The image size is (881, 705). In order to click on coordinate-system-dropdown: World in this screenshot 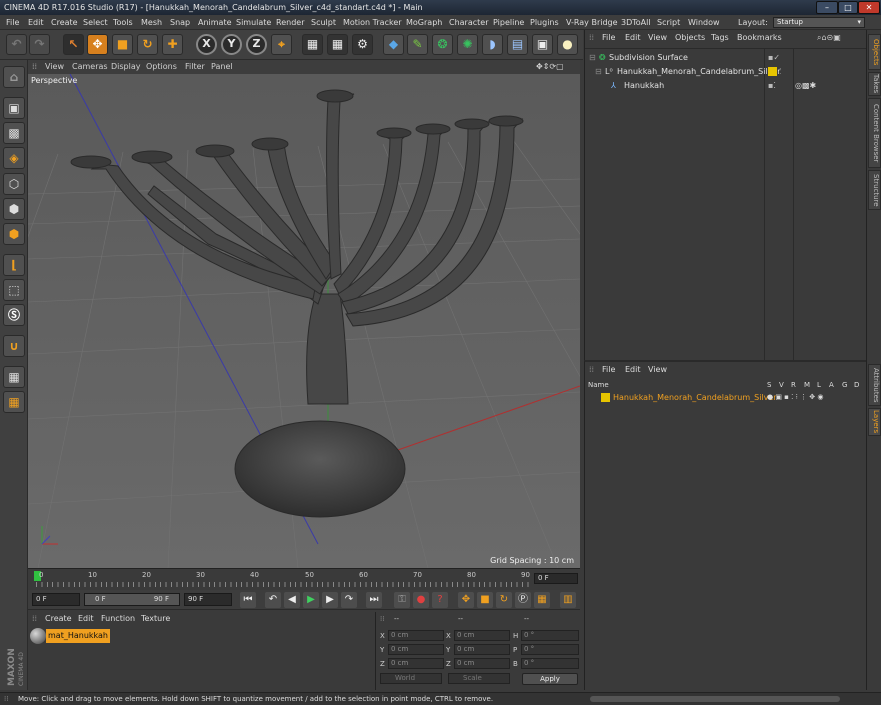, I will do `click(411, 678)`.